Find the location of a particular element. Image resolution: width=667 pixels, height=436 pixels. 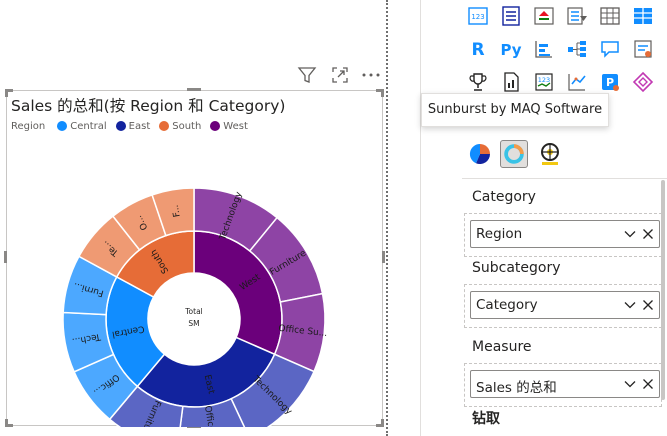

section-label: Subcategory is located at coordinates (516, 268).